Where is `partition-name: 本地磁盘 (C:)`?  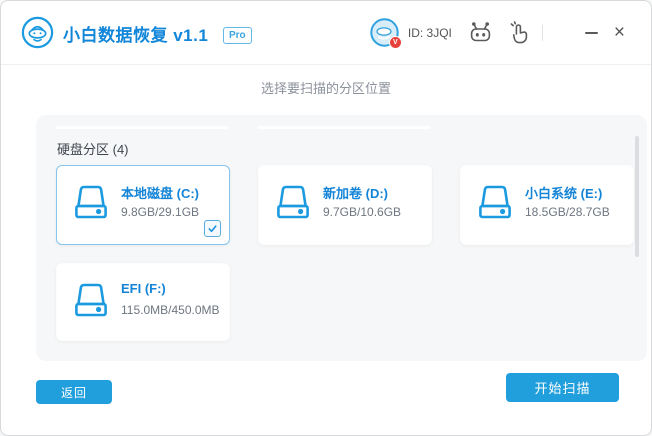 partition-name: 本地磁盘 (C:) is located at coordinates (160, 193).